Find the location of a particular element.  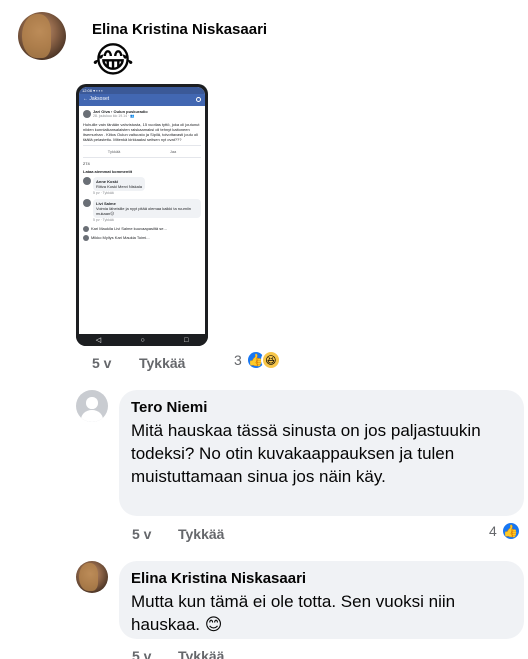

back-icon: ◁ is located at coordinates (98, 340).